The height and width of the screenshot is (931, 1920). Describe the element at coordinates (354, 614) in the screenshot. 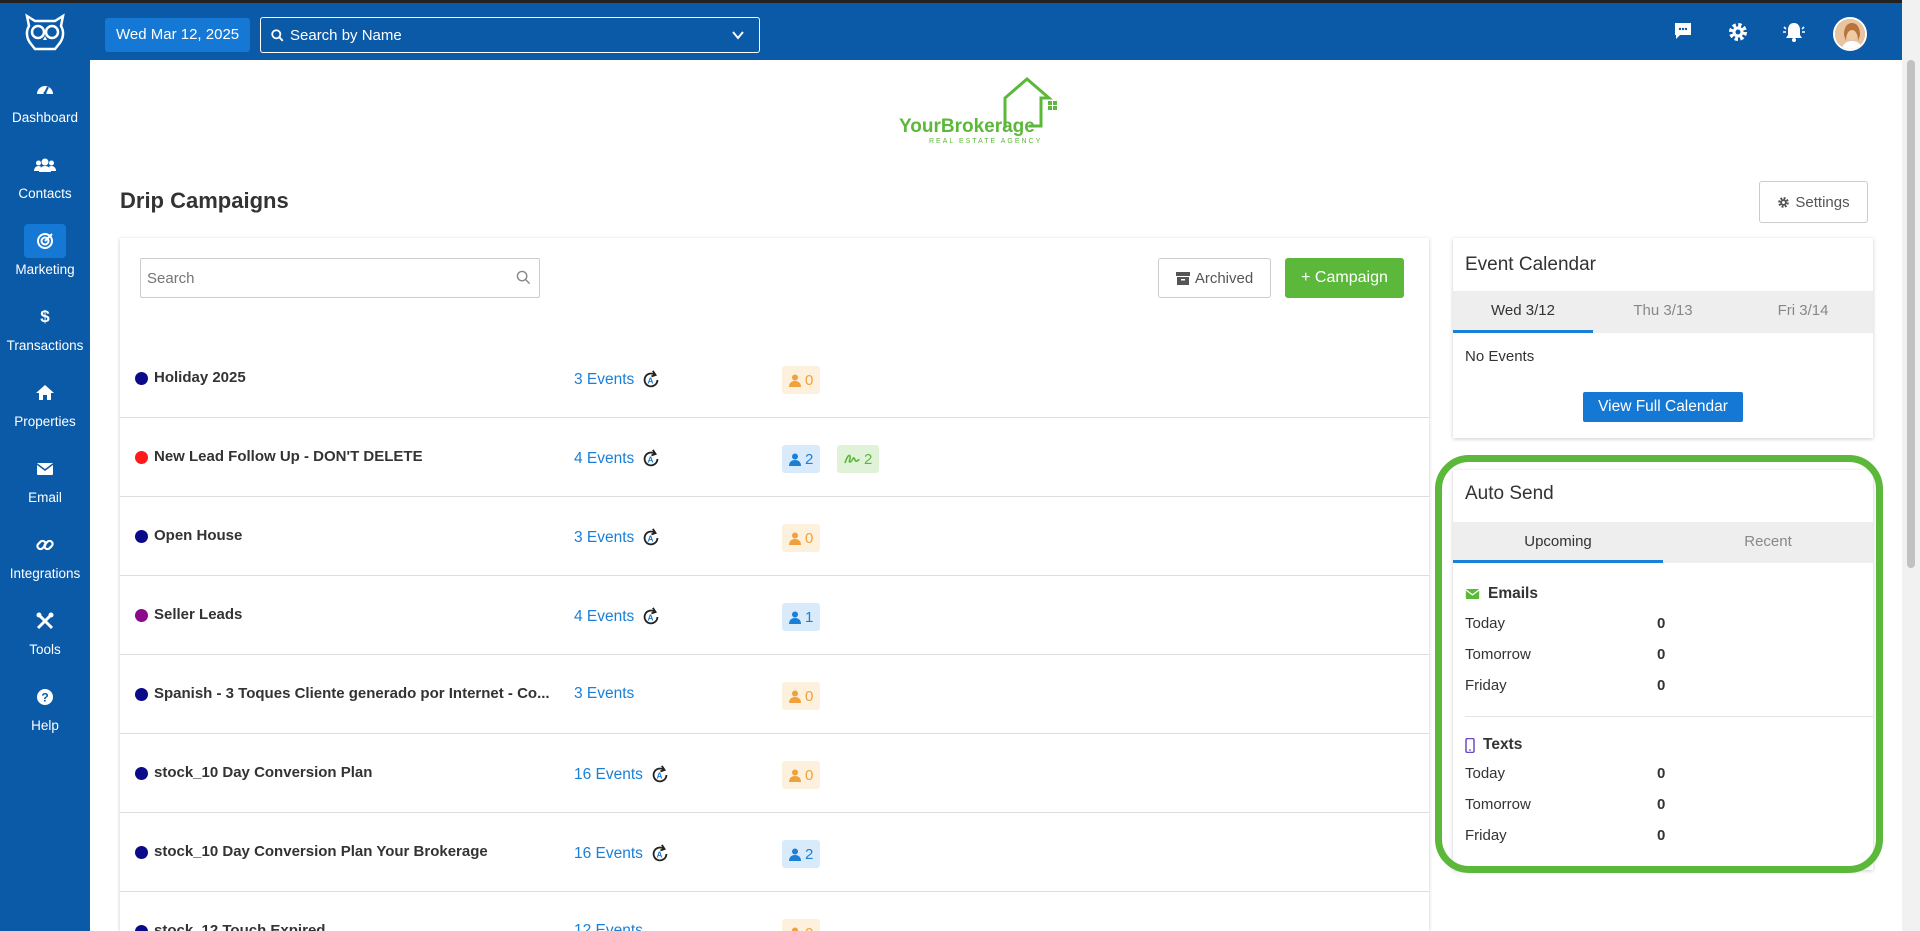

I see `campaign-name: Seller Leads` at that location.